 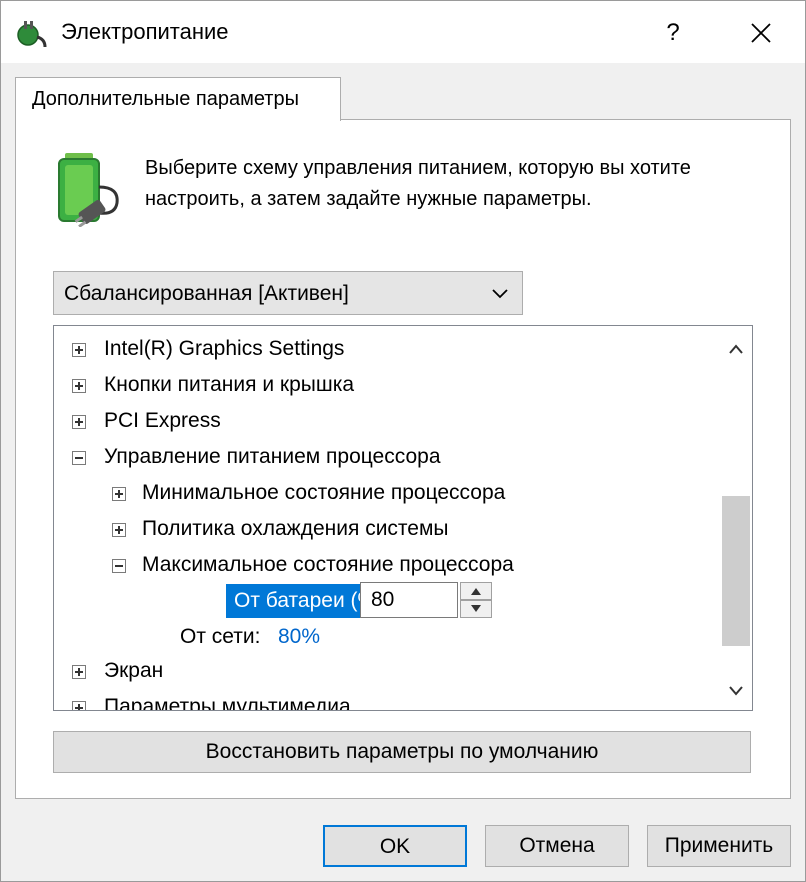 I want to click on tree-item-label: Политика охлаждения системы, so click(x=295, y=528).